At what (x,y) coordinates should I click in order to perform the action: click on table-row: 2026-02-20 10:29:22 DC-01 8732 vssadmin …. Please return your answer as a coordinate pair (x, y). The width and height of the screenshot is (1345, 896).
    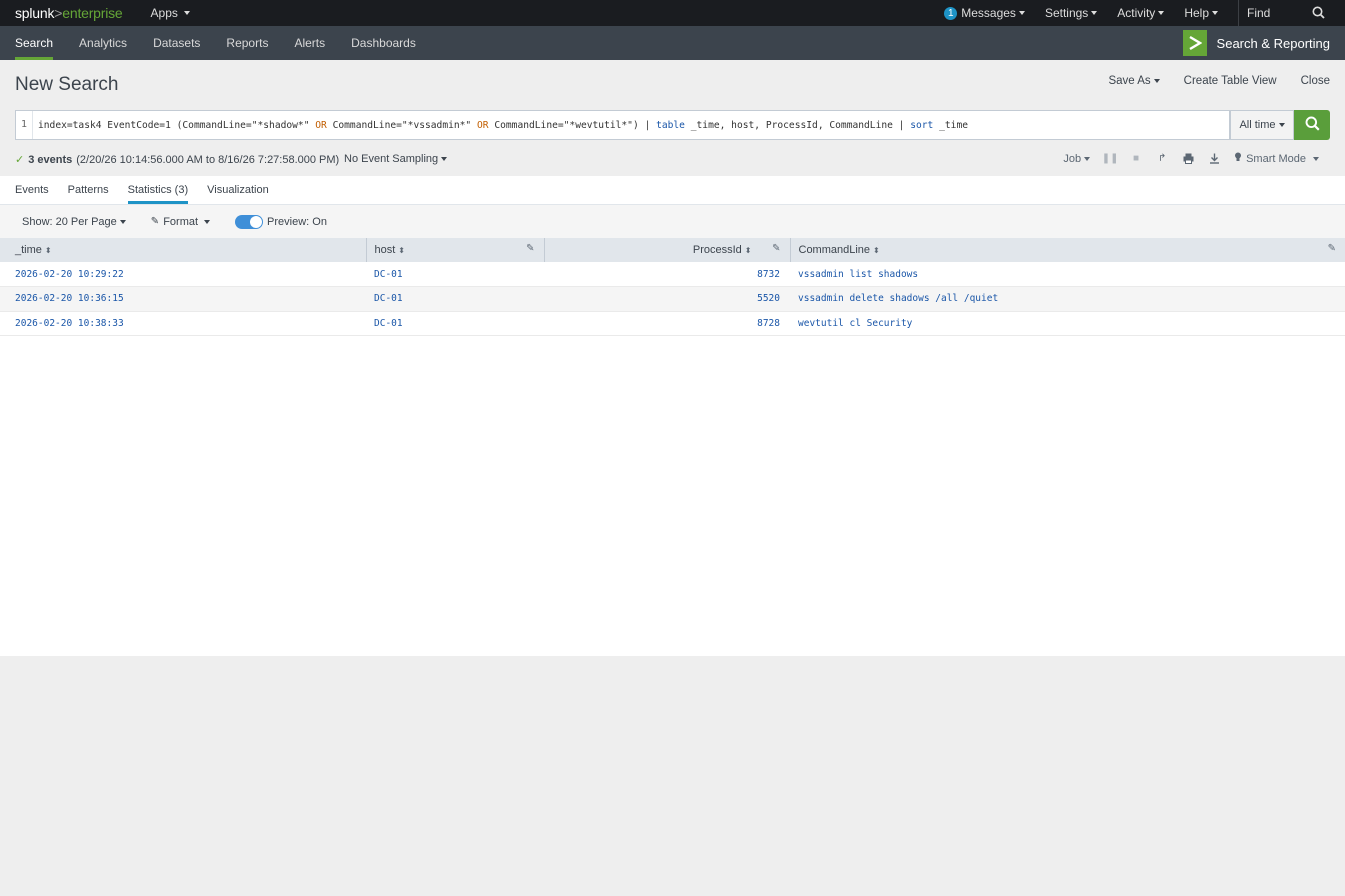
    Looking at the image, I should click on (672, 274).